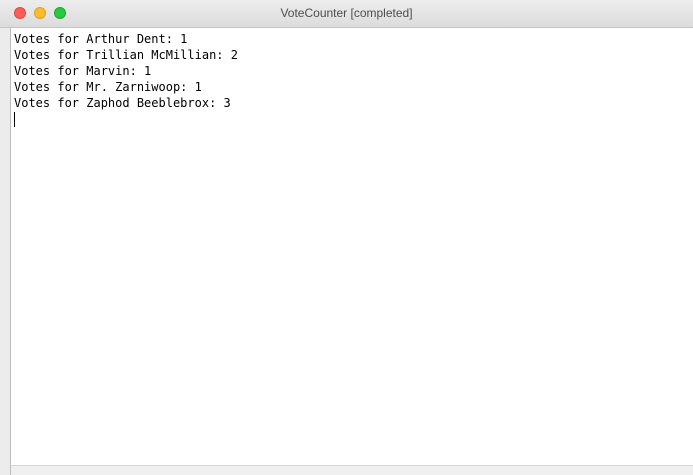 This screenshot has height=475, width=693. Describe the element at coordinates (122, 103) in the screenshot. I see `console-line: Votes for Zaphod Beeblebrox: 3` at that location.